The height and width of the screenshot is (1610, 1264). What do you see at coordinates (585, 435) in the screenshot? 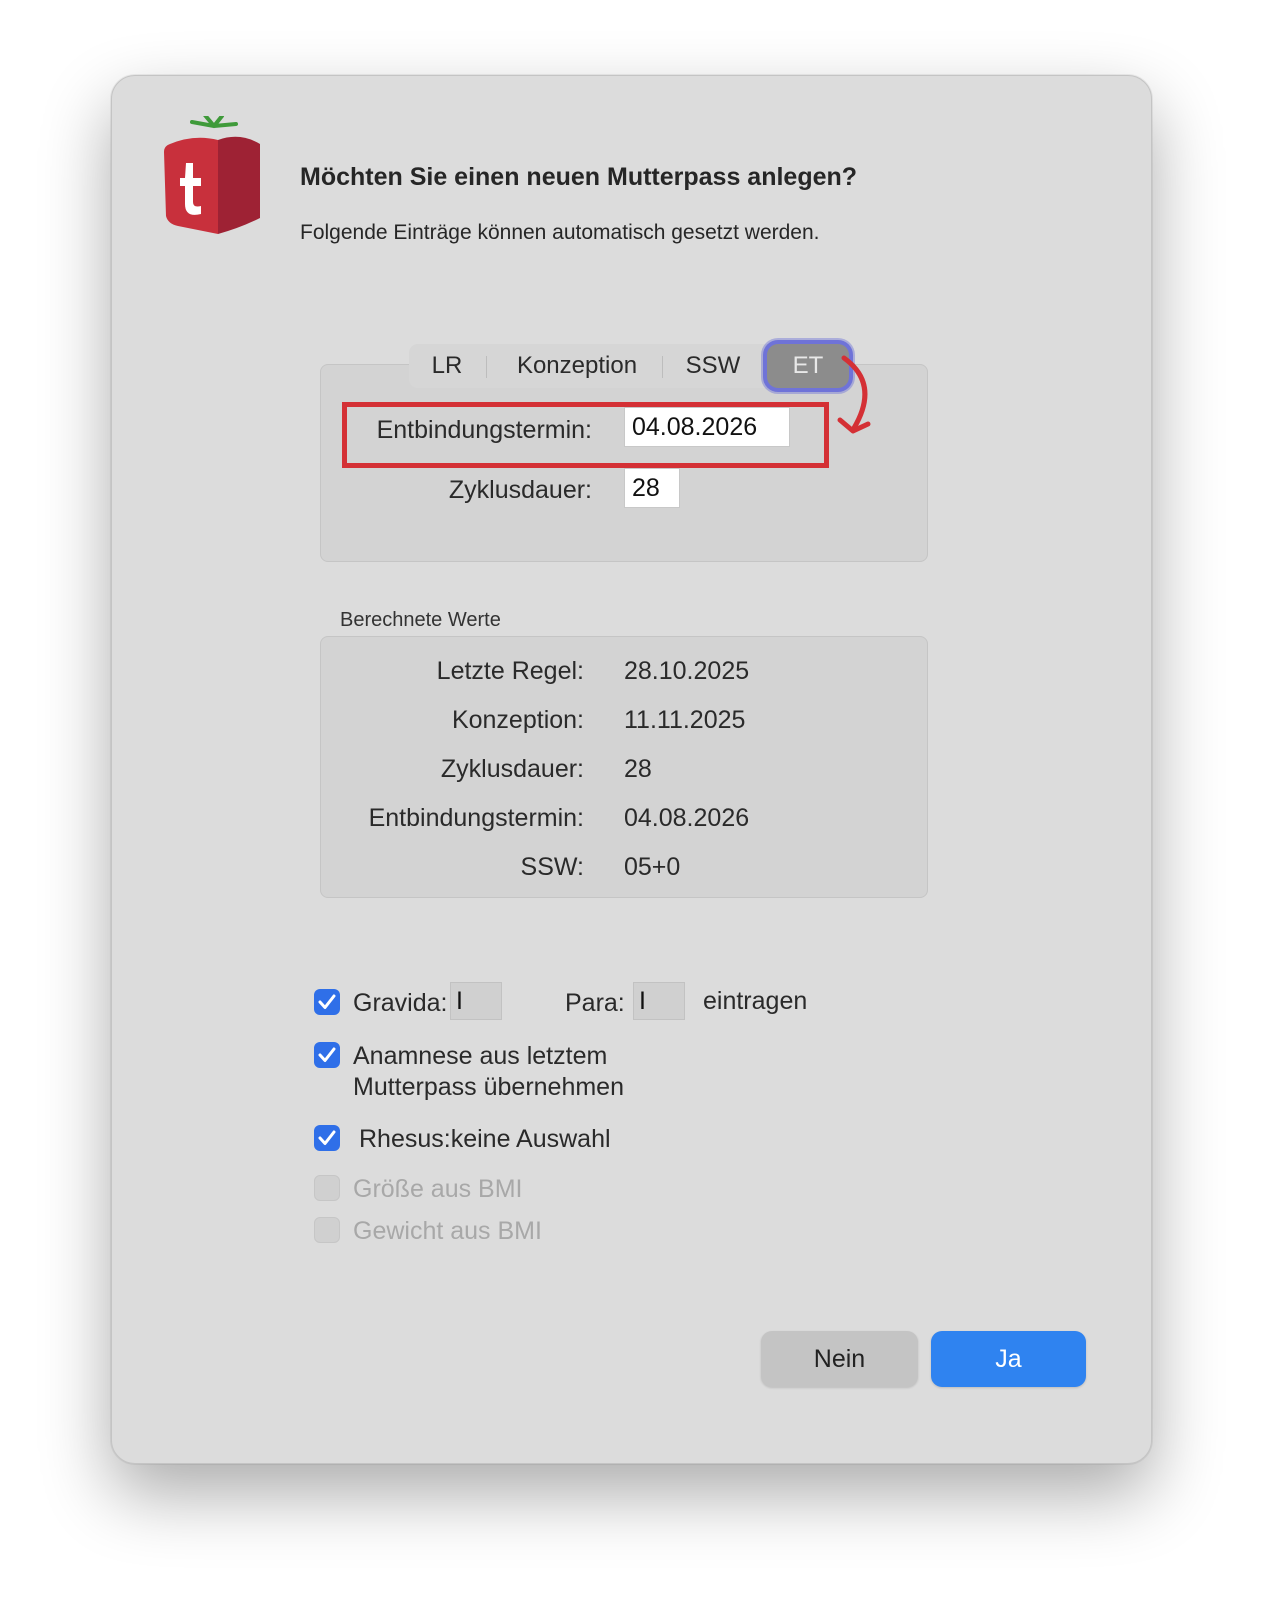
I see `highlight-box` at bounding box center [585, 435].